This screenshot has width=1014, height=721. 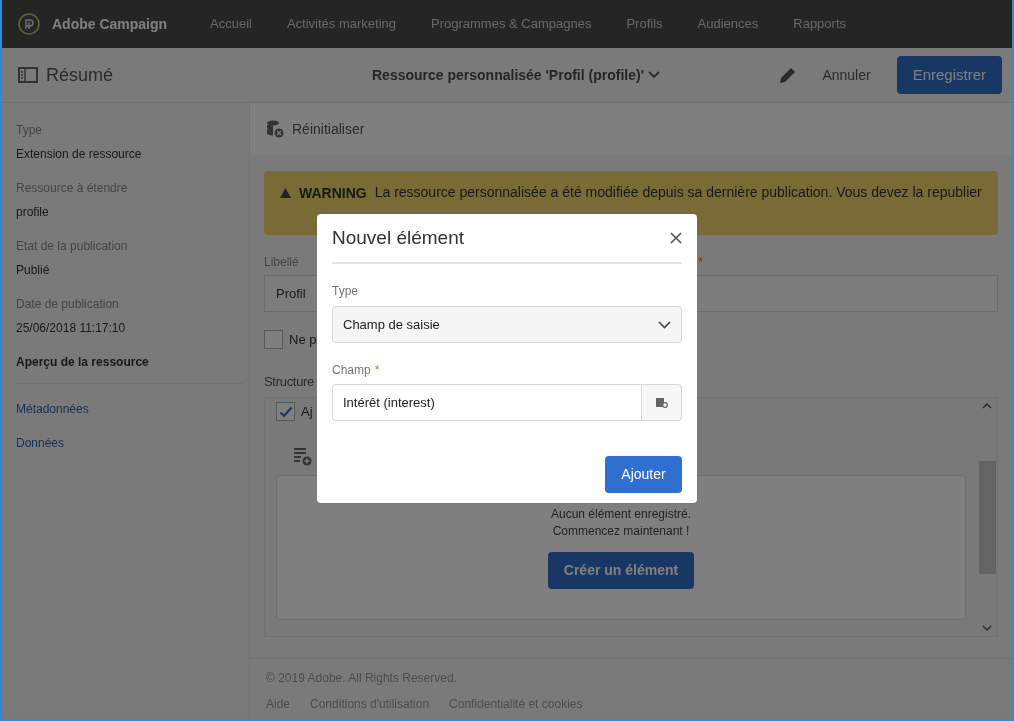 I want to click on create-element-button: Créer un élément, so click(x=621, y=570).